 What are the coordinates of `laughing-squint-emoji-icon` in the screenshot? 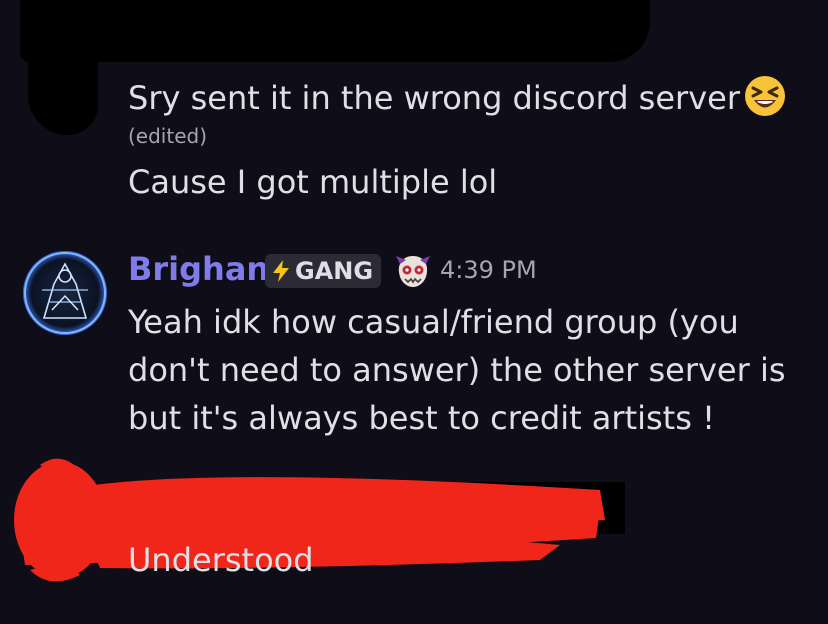 It's located at (765, 96).